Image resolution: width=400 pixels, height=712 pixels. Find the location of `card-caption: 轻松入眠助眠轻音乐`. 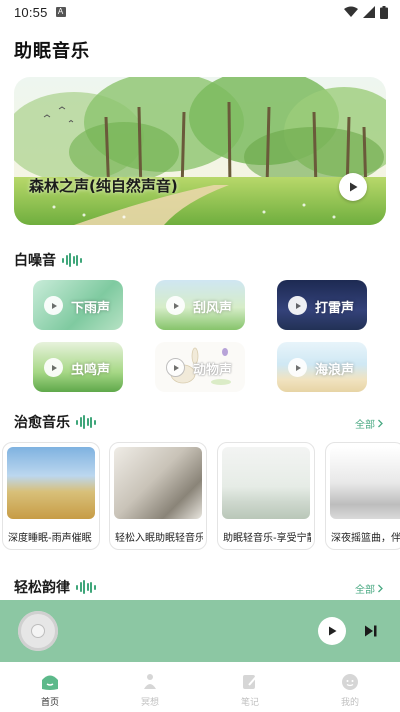

card-caption: 轻松入眠助眠轻音乐 is located at coordinates (159, 538).